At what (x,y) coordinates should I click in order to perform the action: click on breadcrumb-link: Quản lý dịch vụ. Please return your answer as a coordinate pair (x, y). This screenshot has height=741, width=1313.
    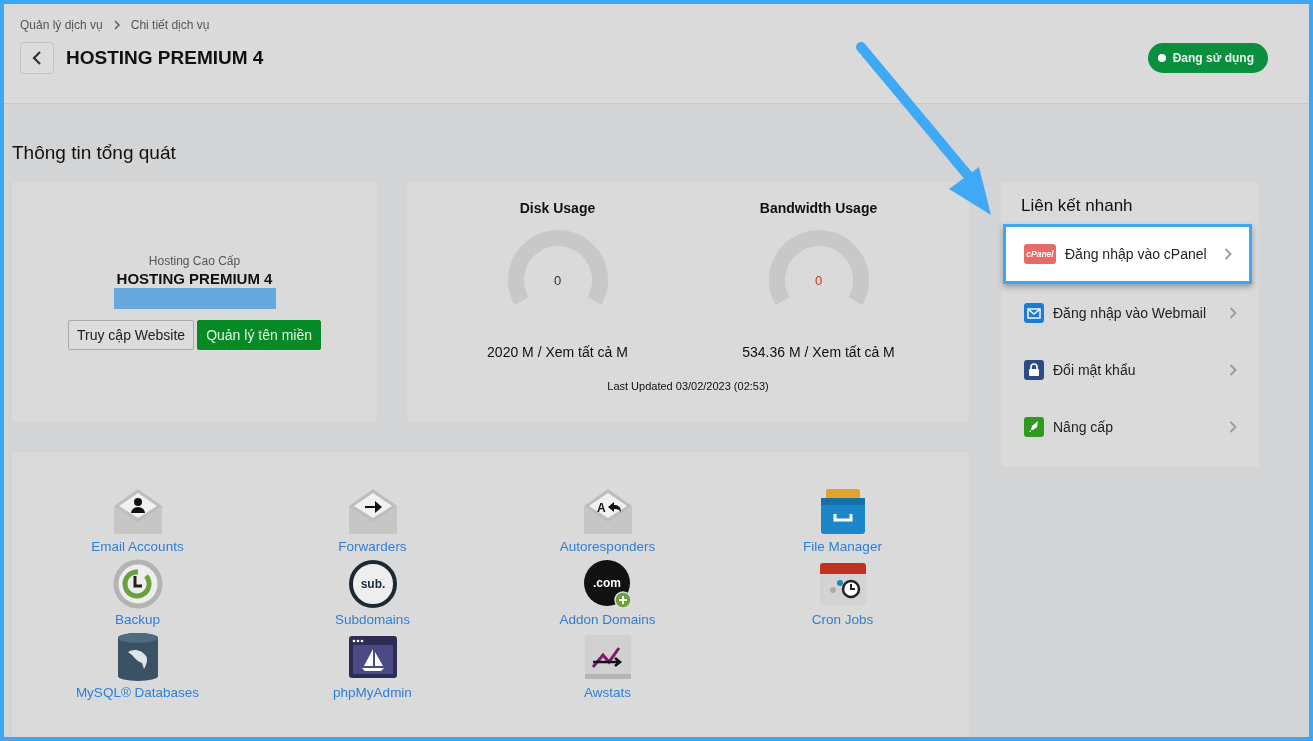
    Looking at the image, I should click on (61, 25).